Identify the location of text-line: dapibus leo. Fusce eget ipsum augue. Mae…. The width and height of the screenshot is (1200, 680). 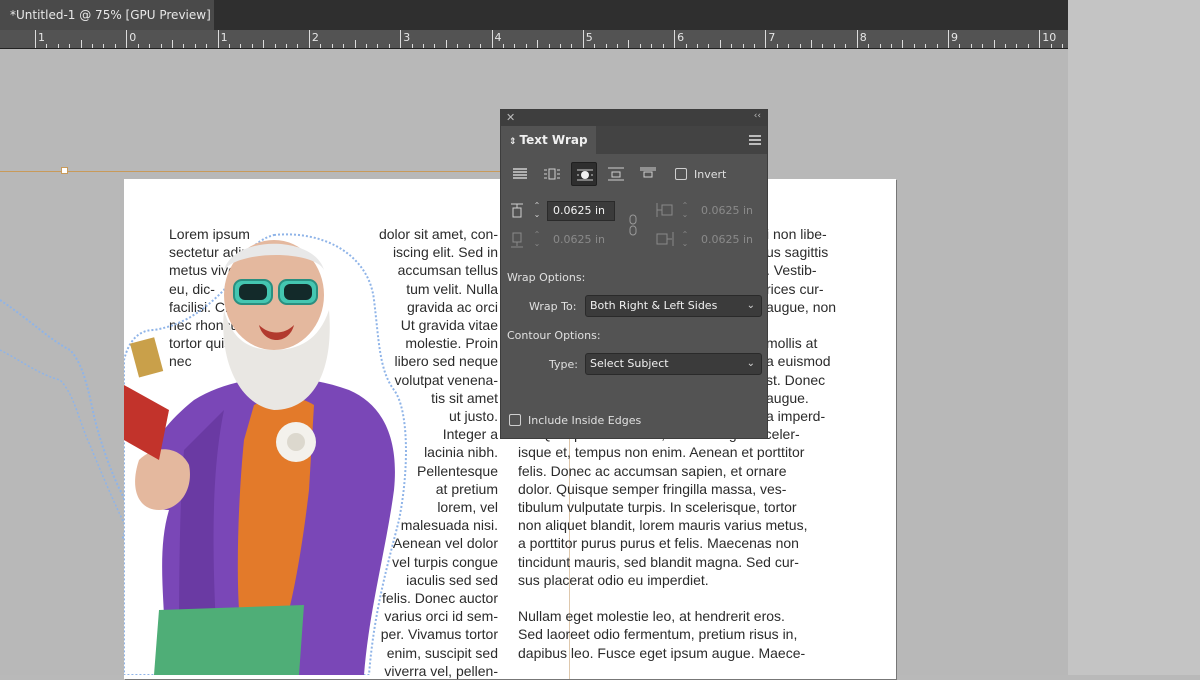
(662, 652).